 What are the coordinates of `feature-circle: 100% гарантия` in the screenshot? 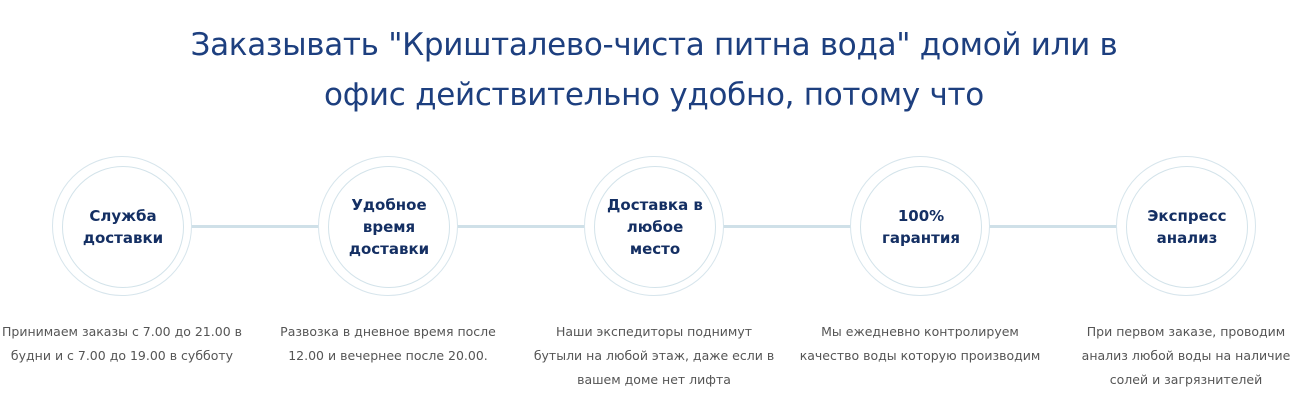 It's located at (920, 226).